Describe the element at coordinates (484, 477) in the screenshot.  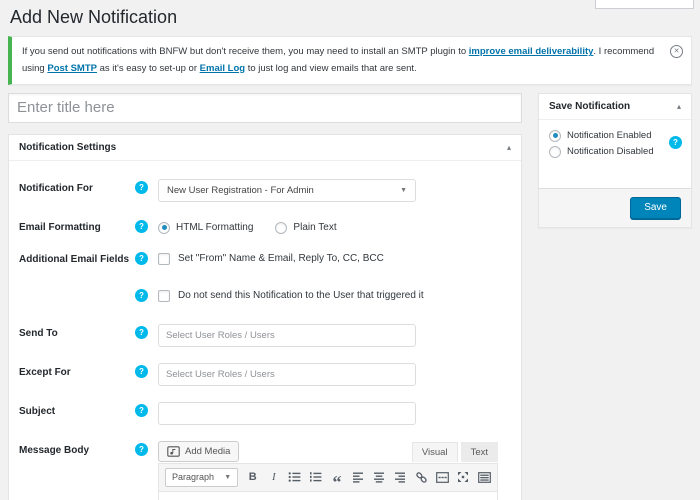
I see `toolbar-toggle-icon` at that location.